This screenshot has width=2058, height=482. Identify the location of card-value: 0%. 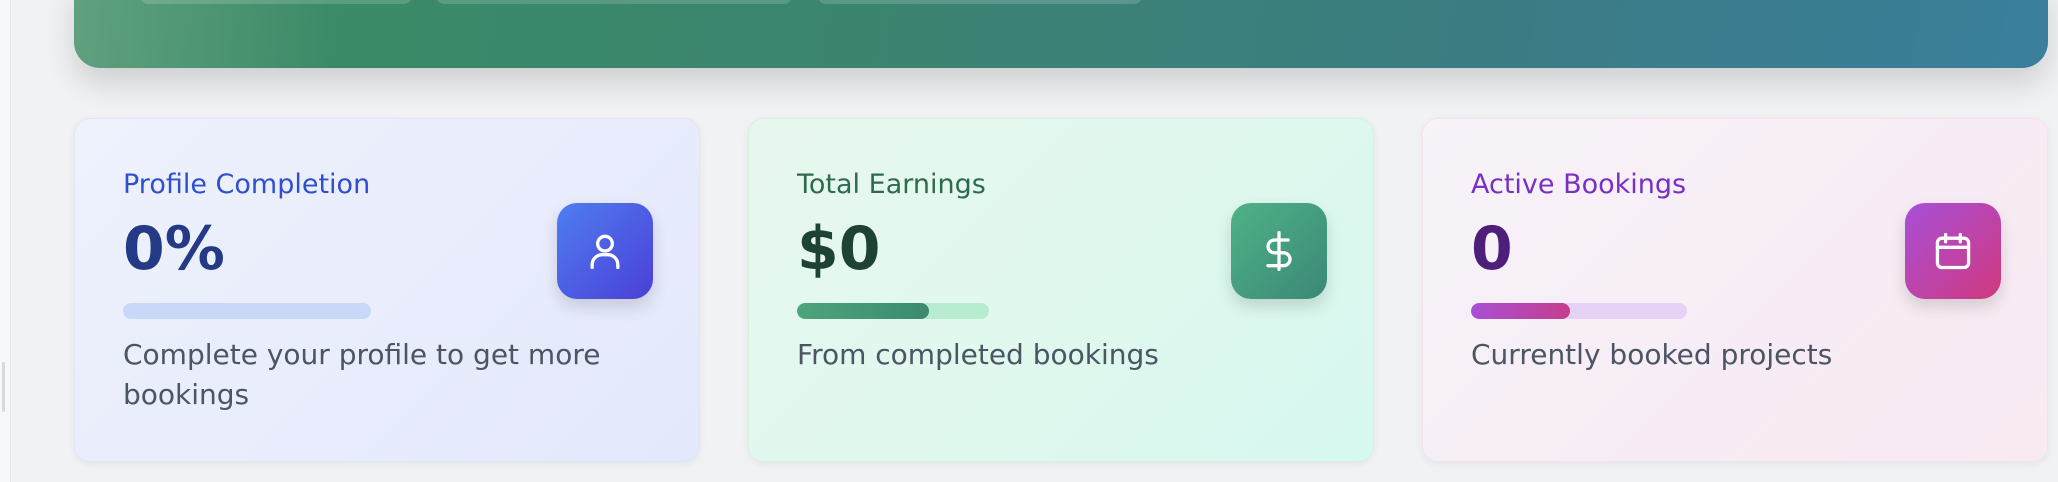
(174, 249).